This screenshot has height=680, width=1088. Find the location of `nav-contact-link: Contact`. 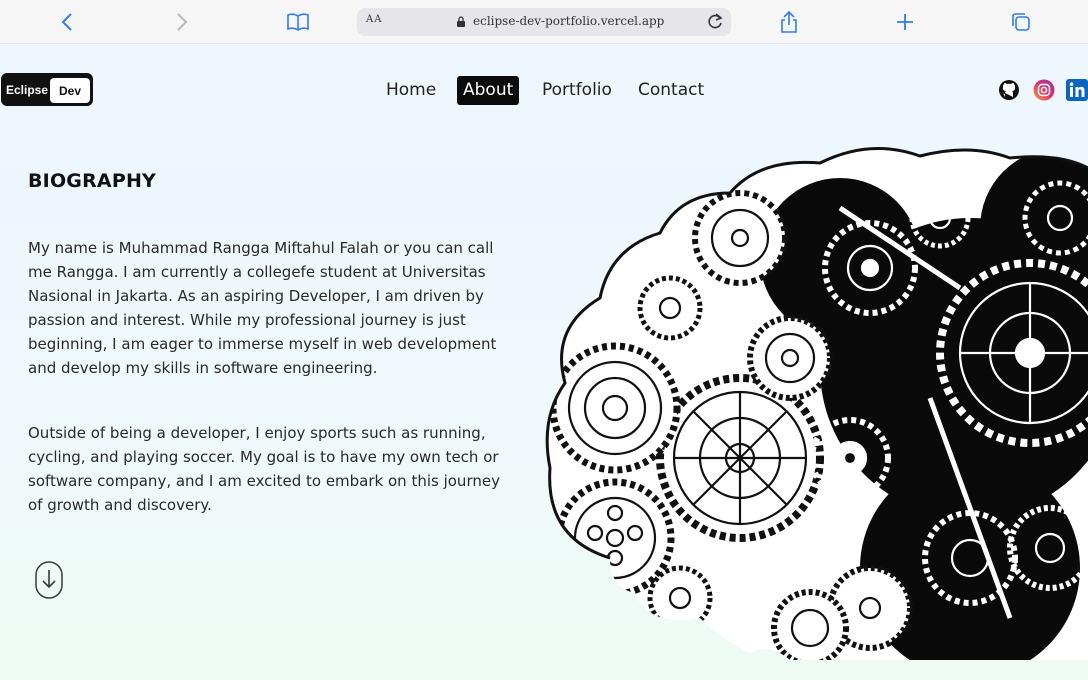

nav-contact-link: Contact is located at coordinates (671, 90).